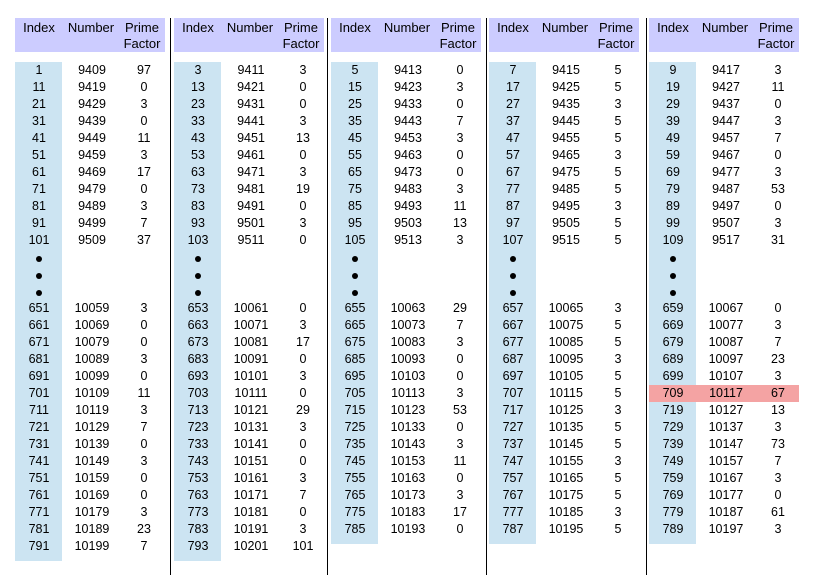  What do you see at coordinates (408, 478) in the screenshot?
I see `number-cell: 10163` at bounding box center [408, 478].